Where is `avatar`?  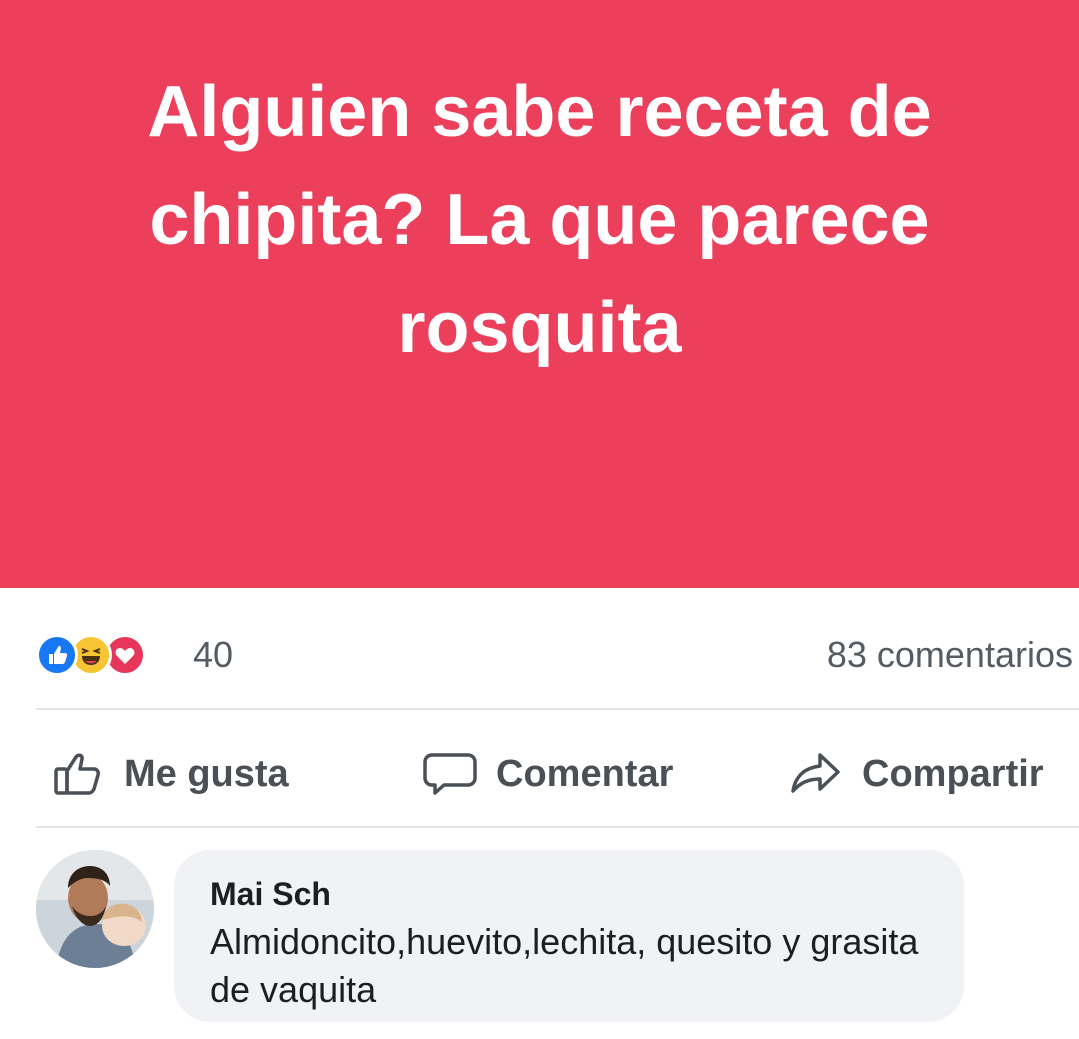 avatar is located at coordinates (95, 909).